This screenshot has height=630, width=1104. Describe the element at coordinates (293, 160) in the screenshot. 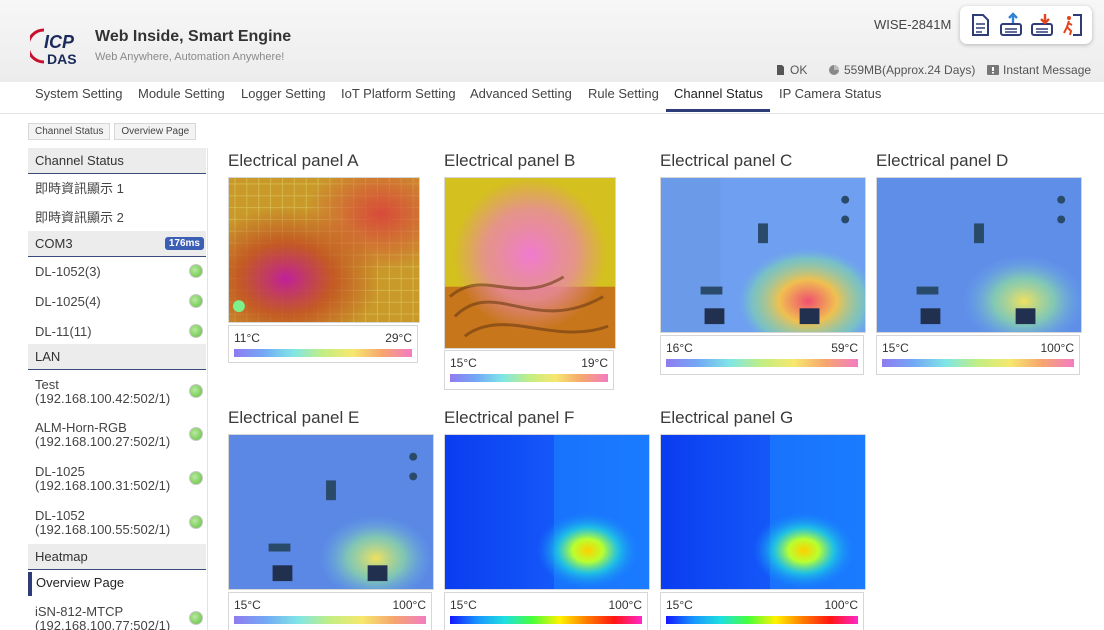

I see `panel-title: Electrical panel A` at that location.